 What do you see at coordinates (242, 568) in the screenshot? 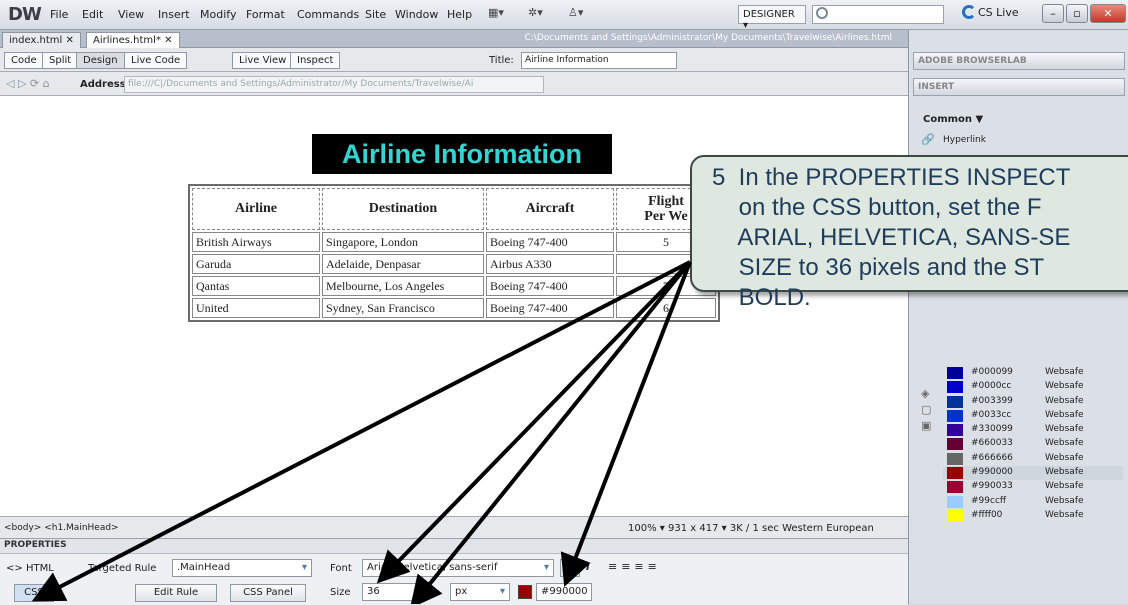
I see `targeted-rule-select: .MainHead ▾` at bounding box center [242, 568].